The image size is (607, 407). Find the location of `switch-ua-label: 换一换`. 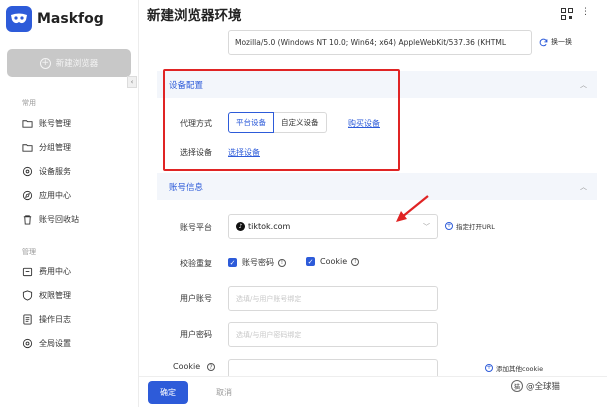

switch-ua-label: 换一换 is located at coordinates (561, 42).